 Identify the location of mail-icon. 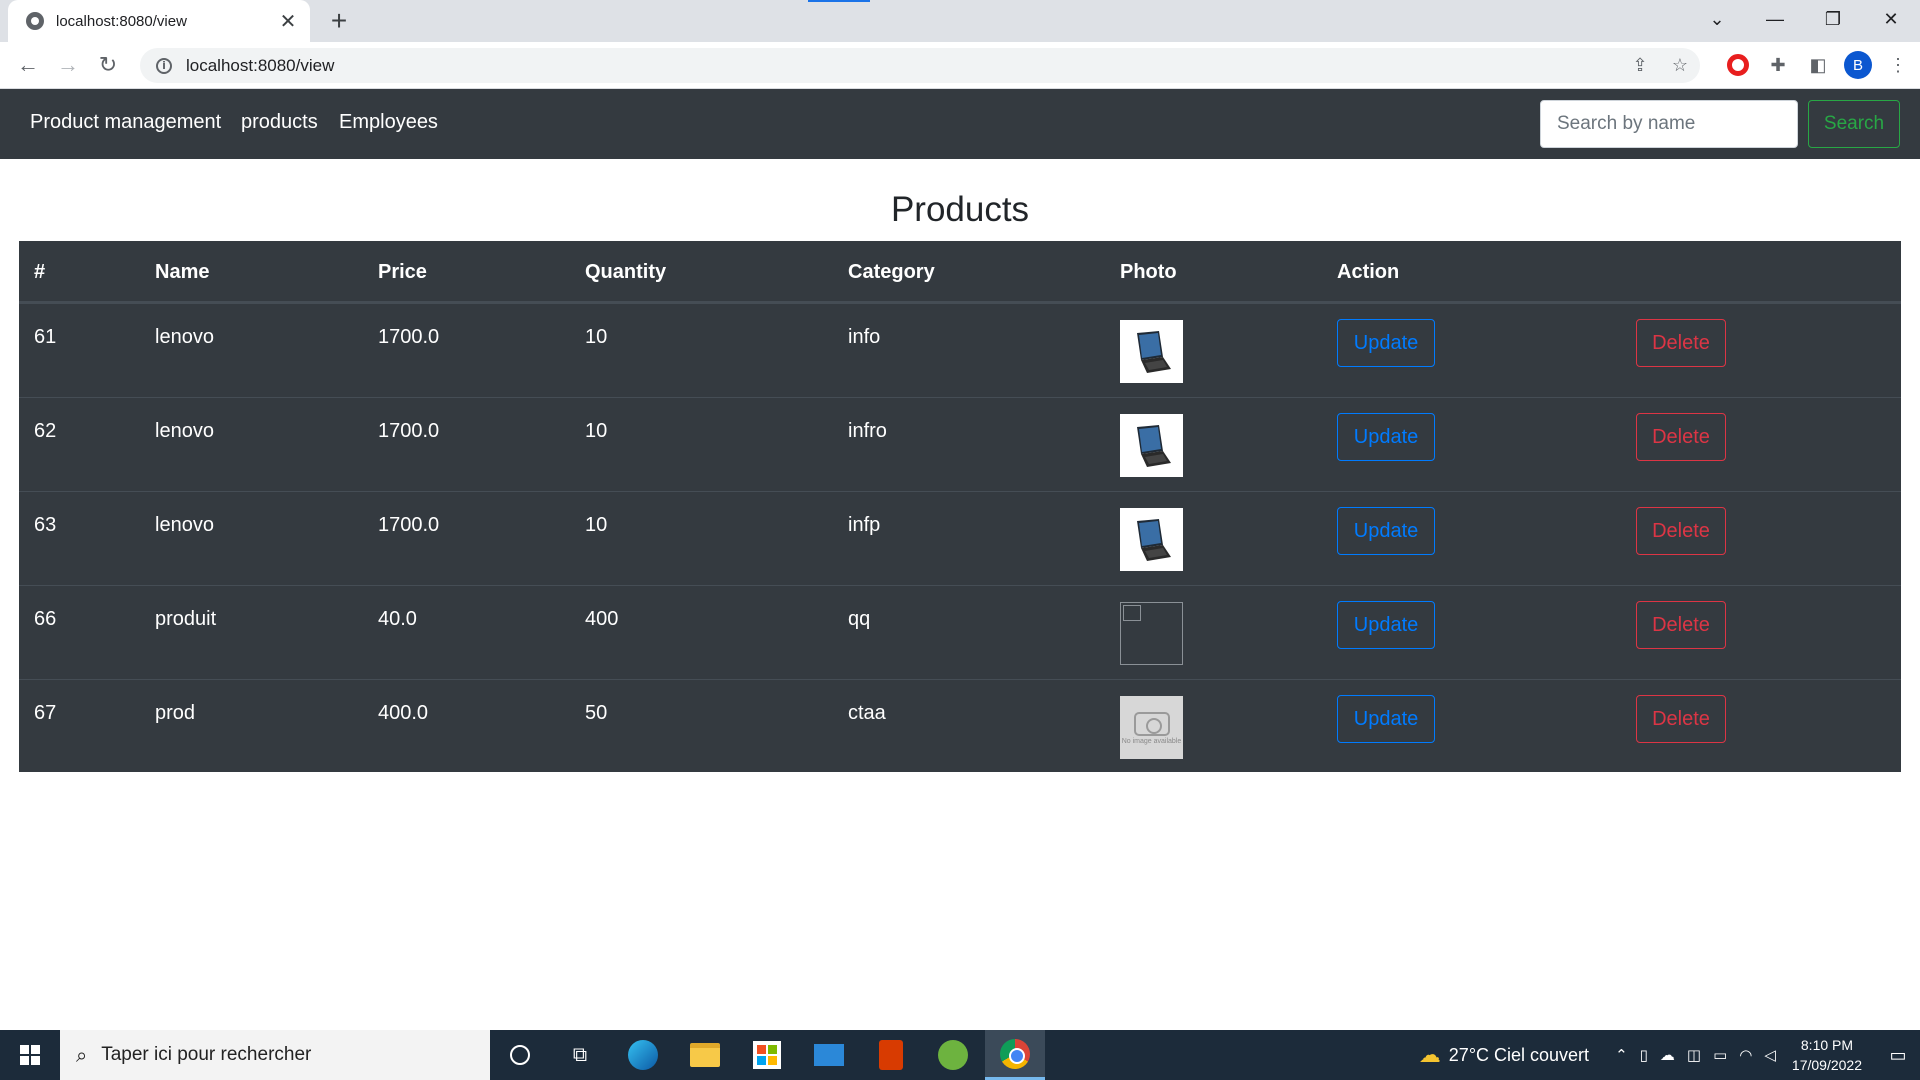
(829, 1055).